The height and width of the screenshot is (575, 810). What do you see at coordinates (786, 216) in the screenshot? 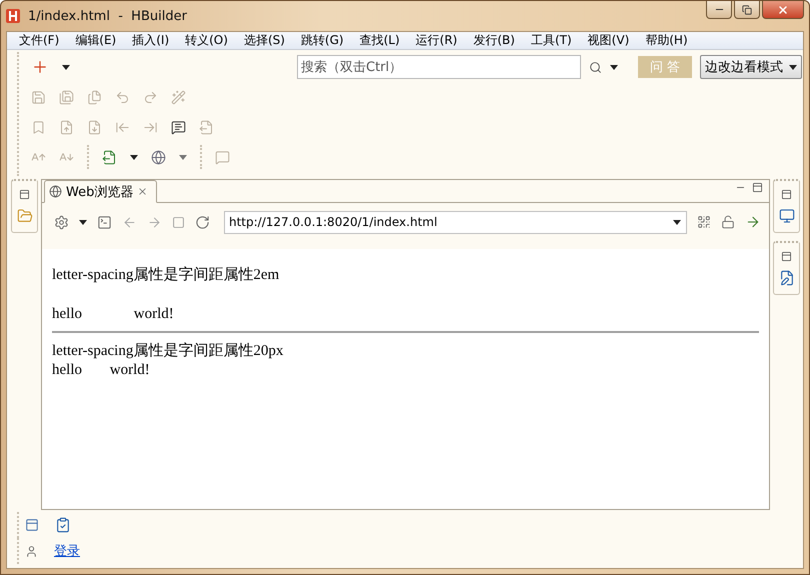
I see `monitor-icon` at bounding box center [786, 216].